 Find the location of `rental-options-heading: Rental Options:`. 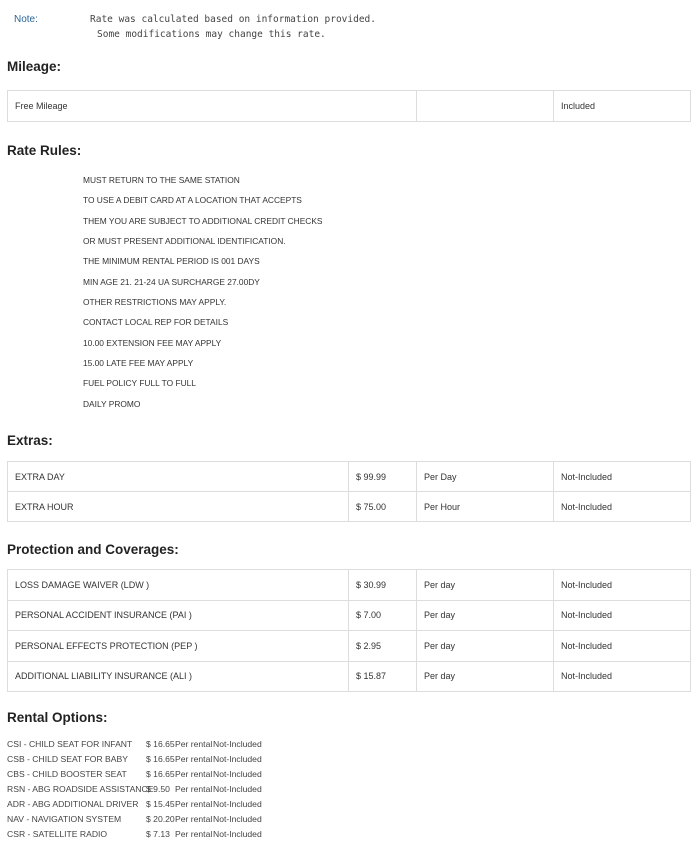

rental-options-heading: Rental Options: is located at coordinates (57, 717).